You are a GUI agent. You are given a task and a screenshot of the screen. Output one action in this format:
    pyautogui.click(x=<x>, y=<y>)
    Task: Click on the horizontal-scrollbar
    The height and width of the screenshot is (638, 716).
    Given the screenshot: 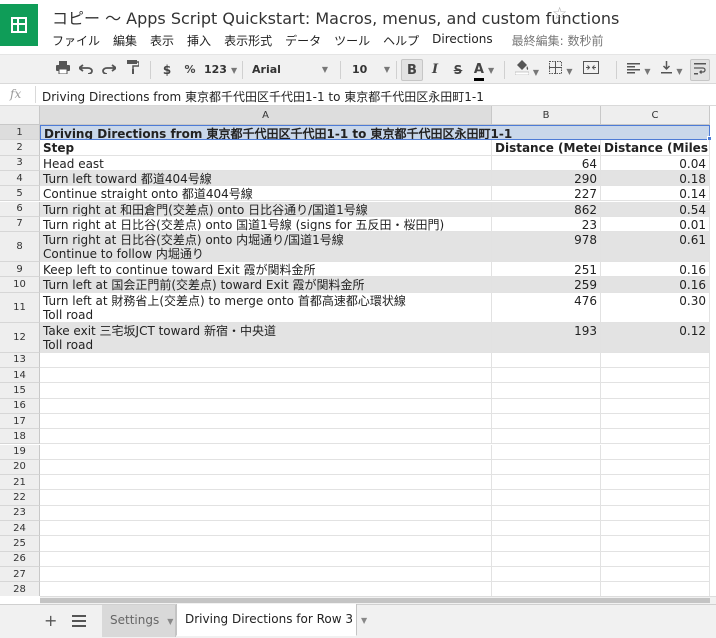 What is the action you would take?
    pyautogui.click(x=378, y=600)
    